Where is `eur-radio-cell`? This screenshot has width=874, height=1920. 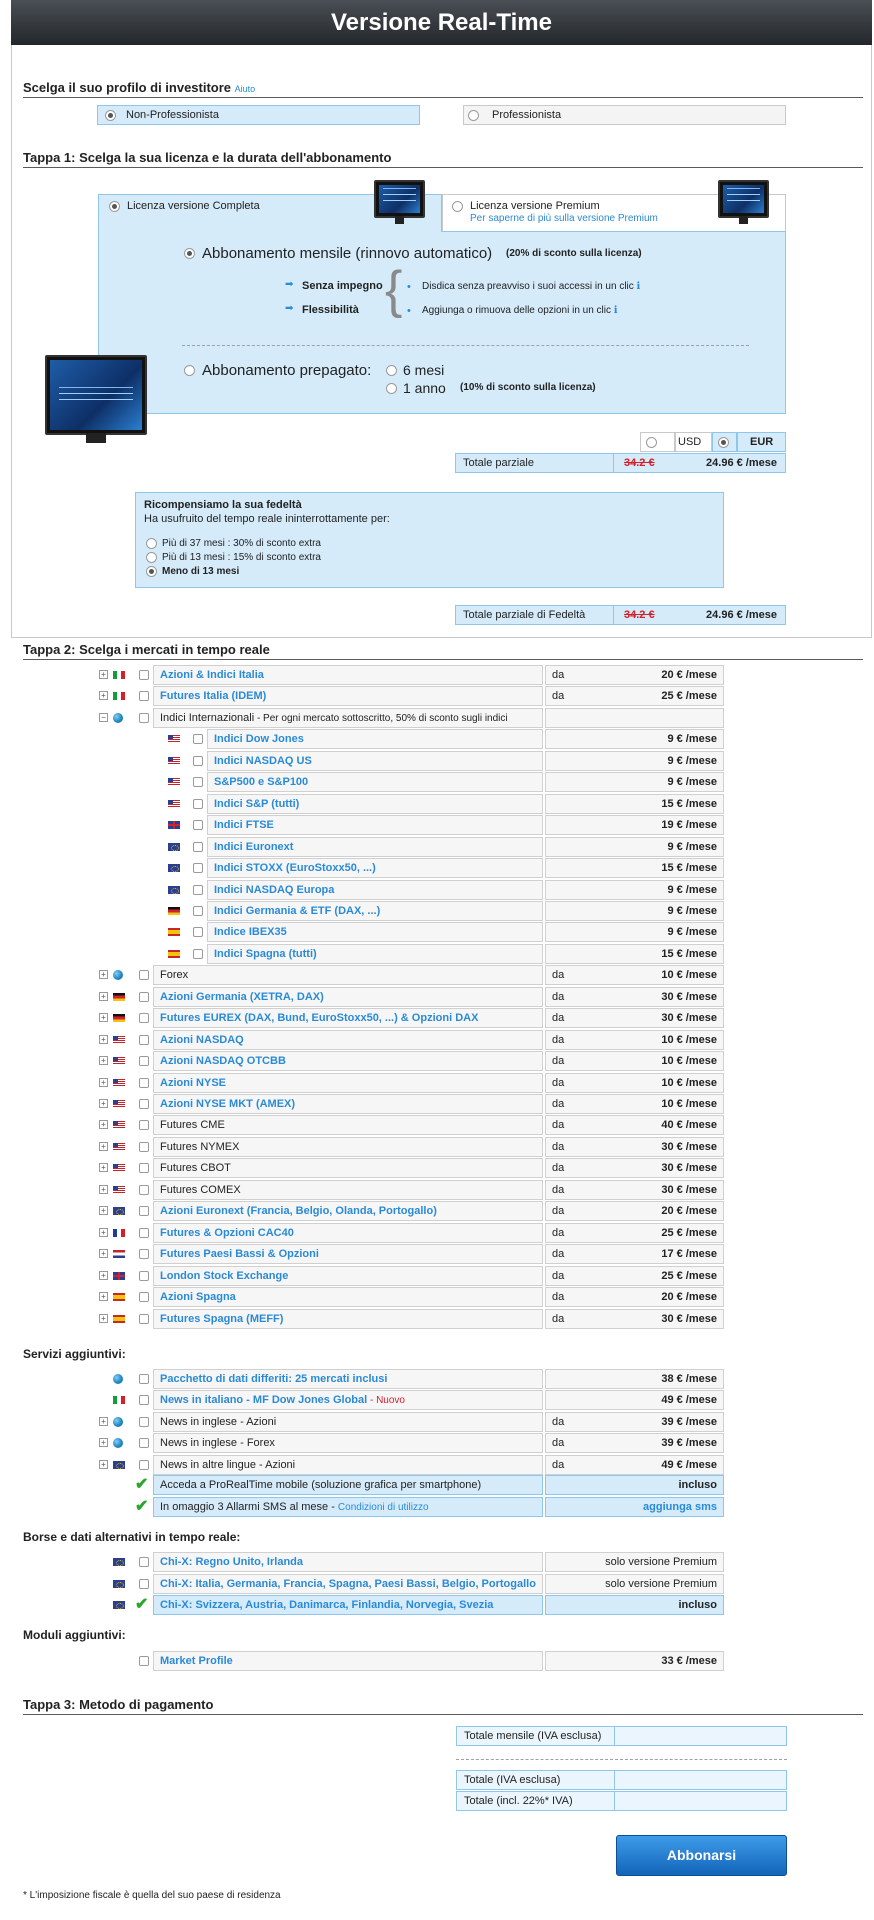 eur-radio-cell is located at coordinates (724, 442).